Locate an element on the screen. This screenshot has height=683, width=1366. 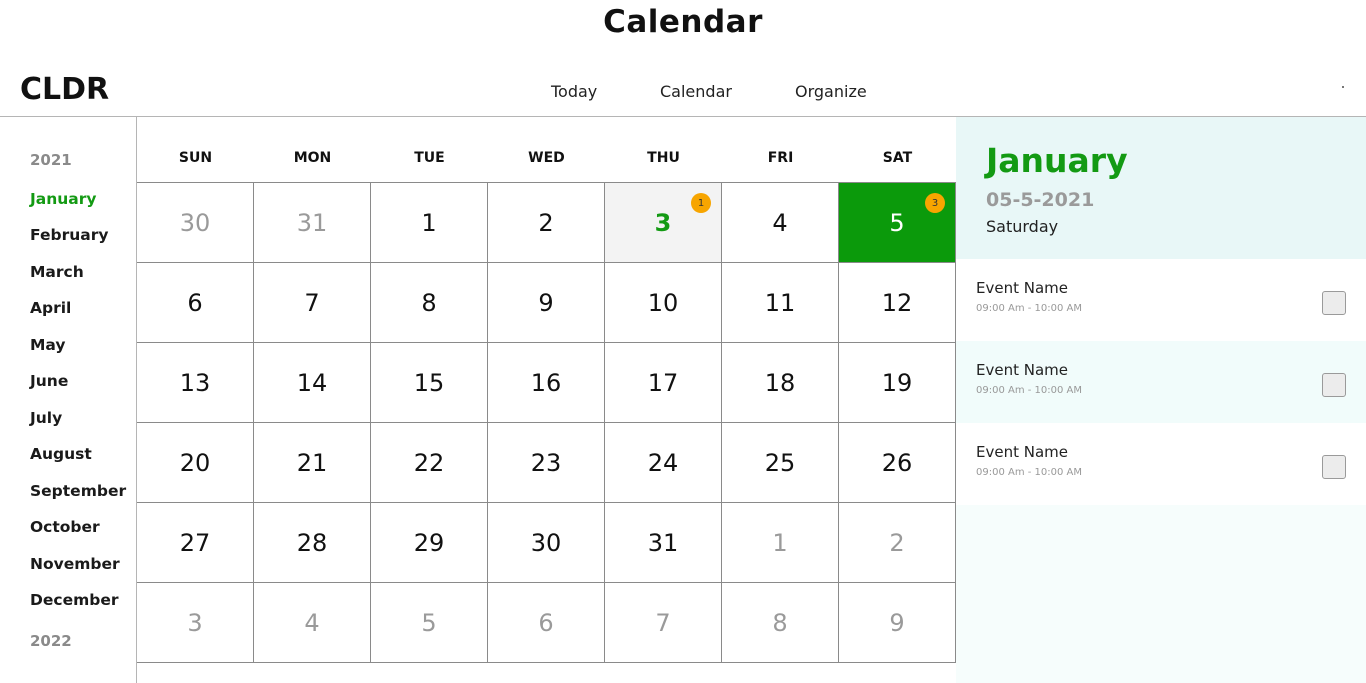
page-title: Calendar is located at coordinates (683, 22).